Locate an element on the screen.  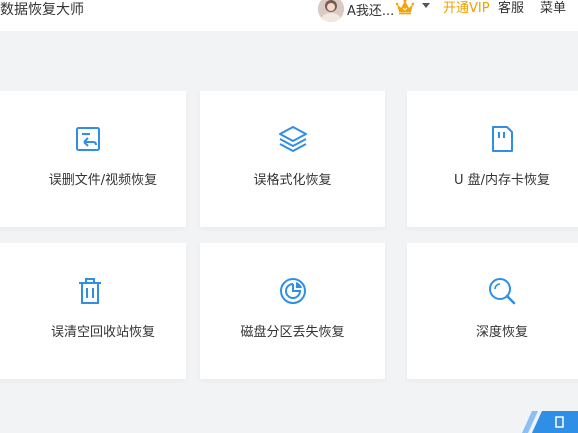
sd-card-icon is located at coordinates (502, 139).